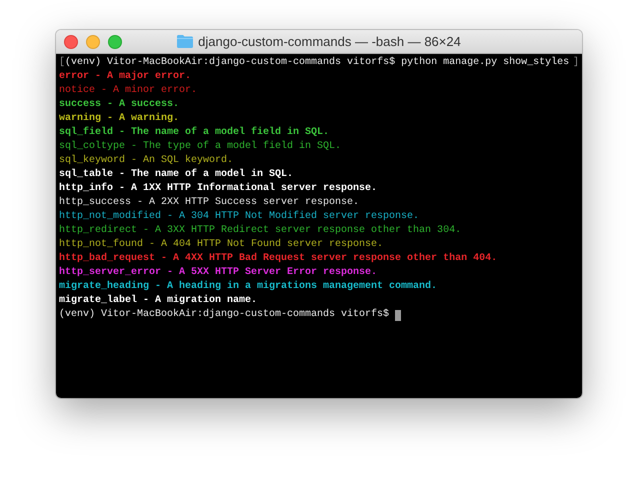  Describe the element at coordinates (119, 119) in the screenshot. I see `output-line: warning - A warning.` at that location.